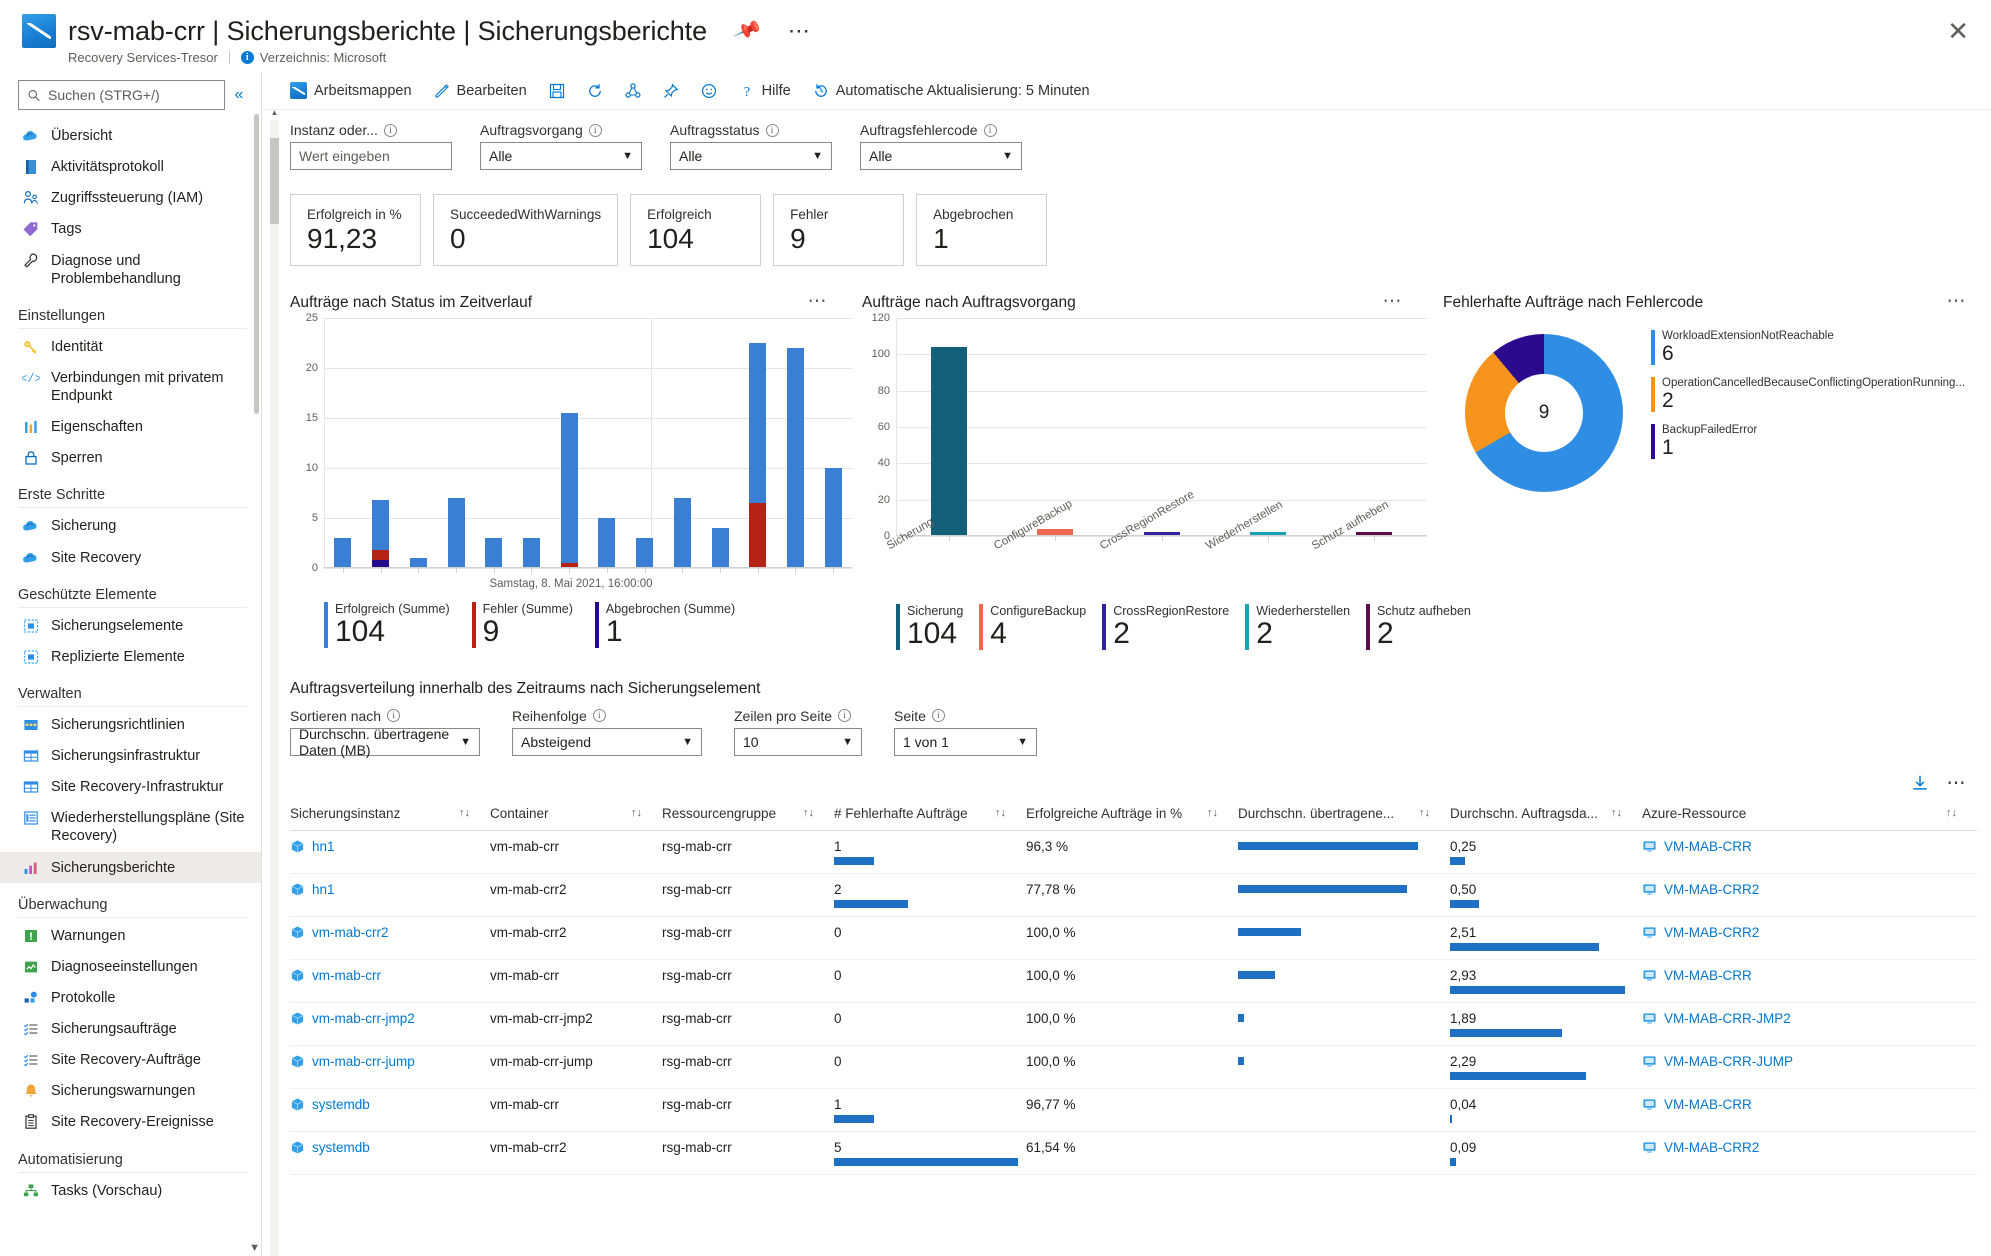 This screenshot has height=1256, width=1991. Describe the element at coordinates (607, 741) in the screenshot. I see `filter-select: Absteigend ▼` at that location.